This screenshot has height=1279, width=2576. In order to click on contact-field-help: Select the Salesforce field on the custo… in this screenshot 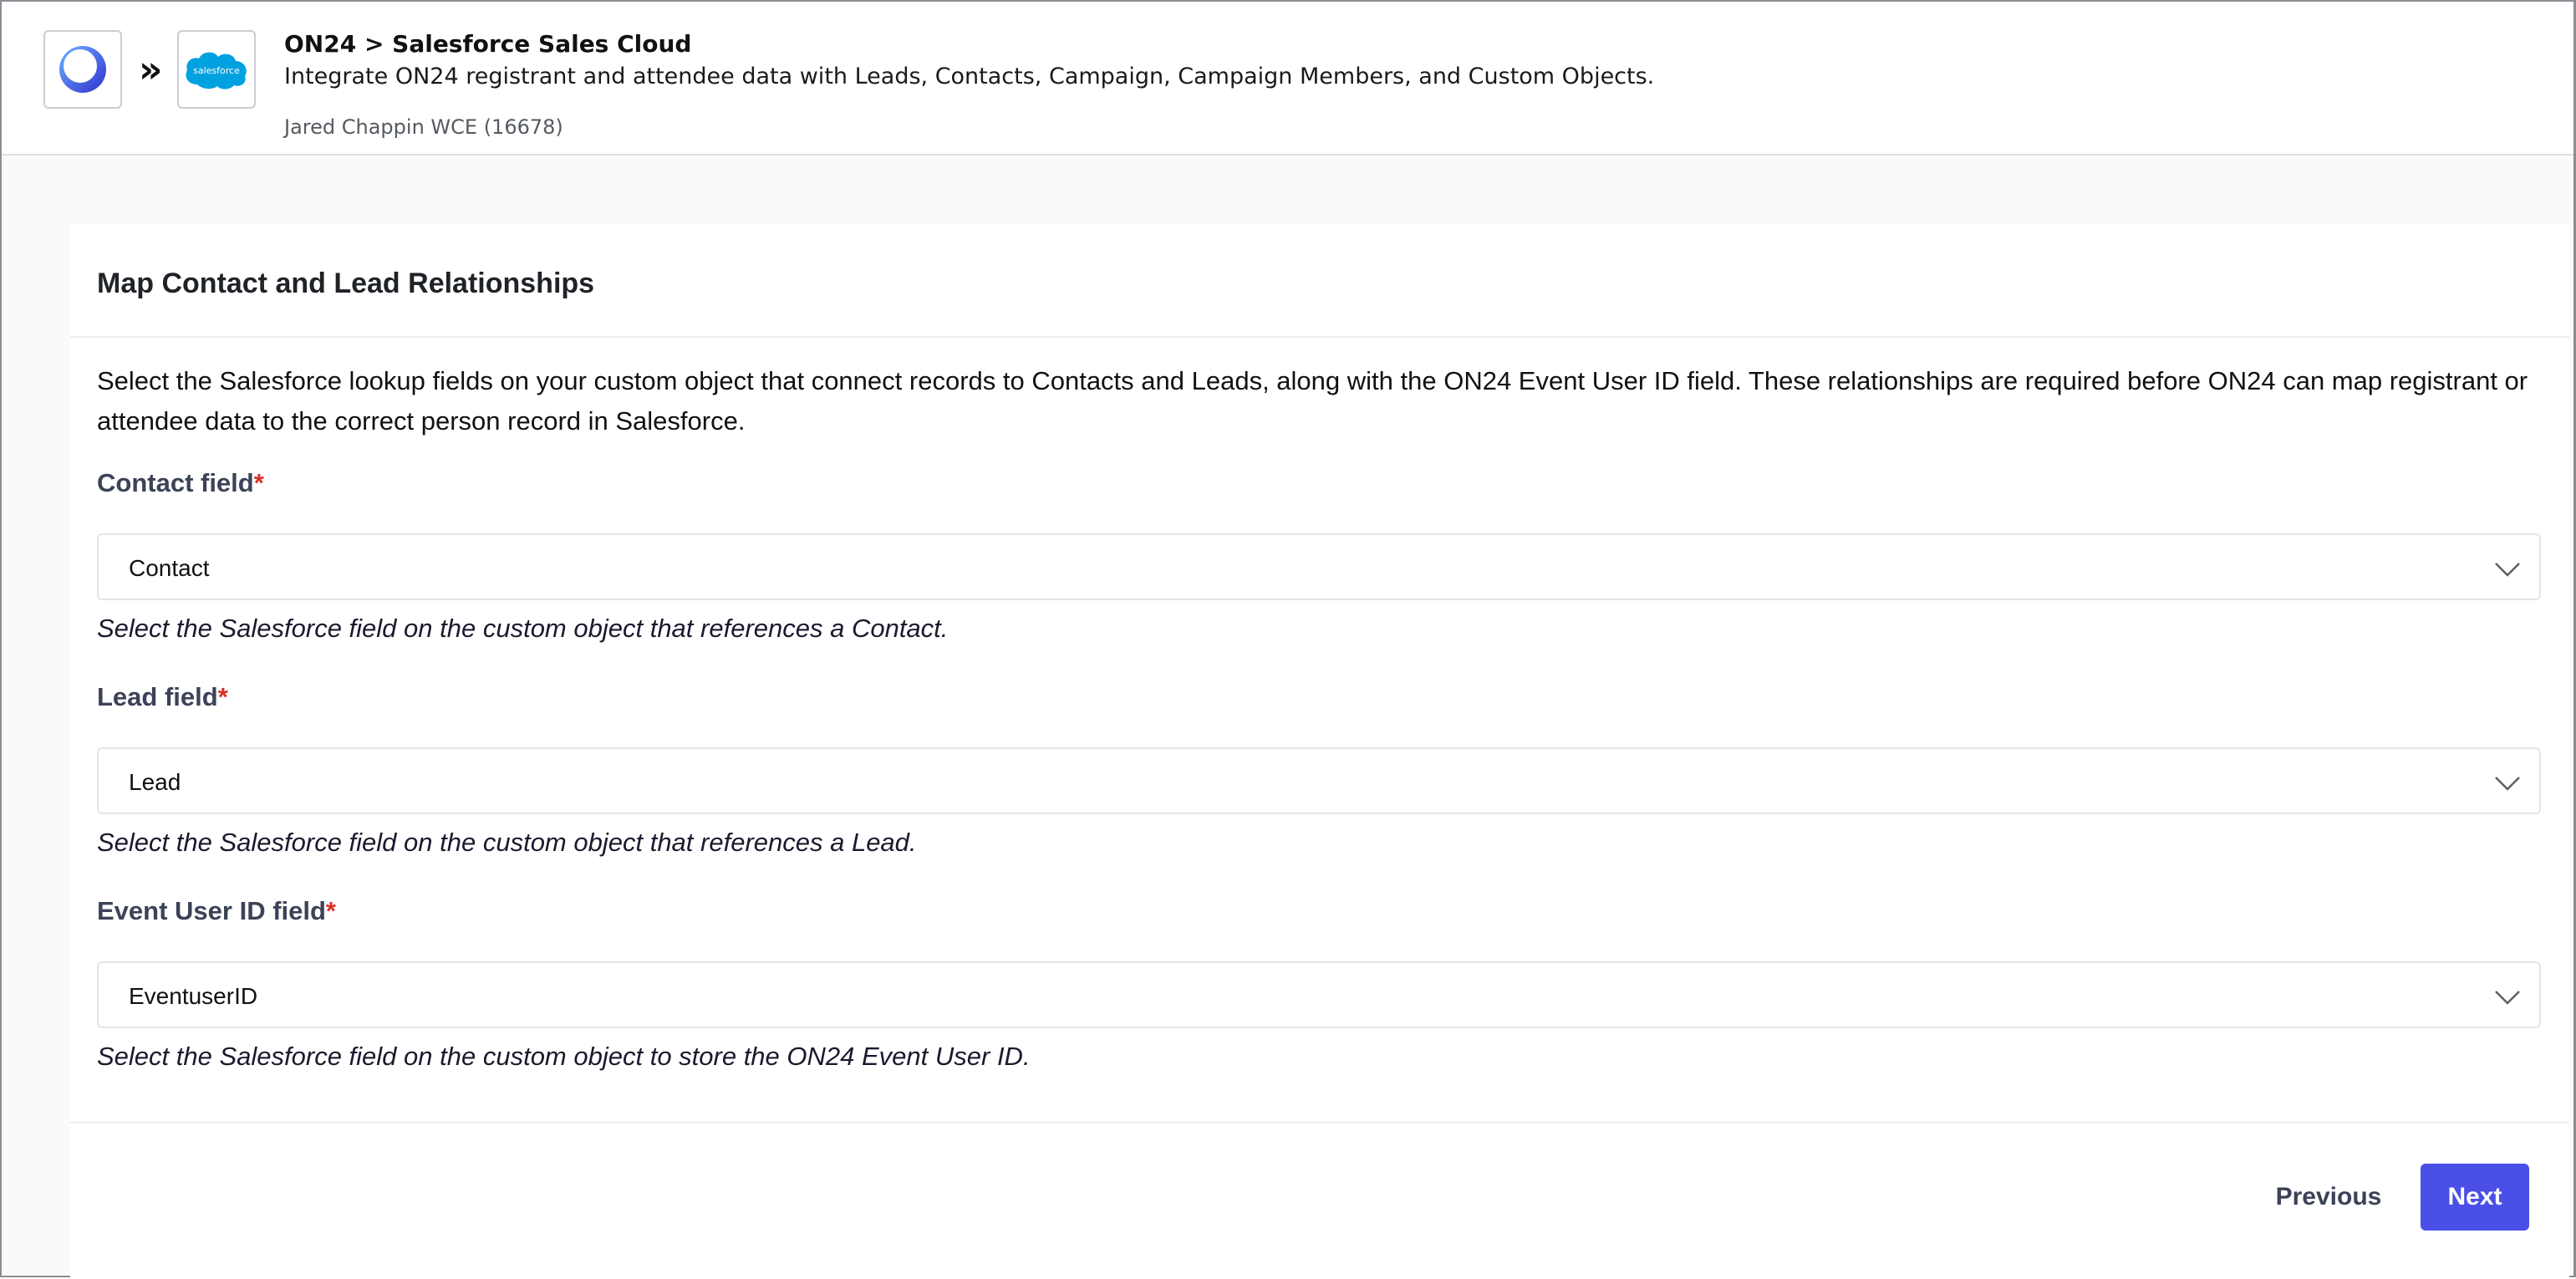, I will do `click(523, 629)`.